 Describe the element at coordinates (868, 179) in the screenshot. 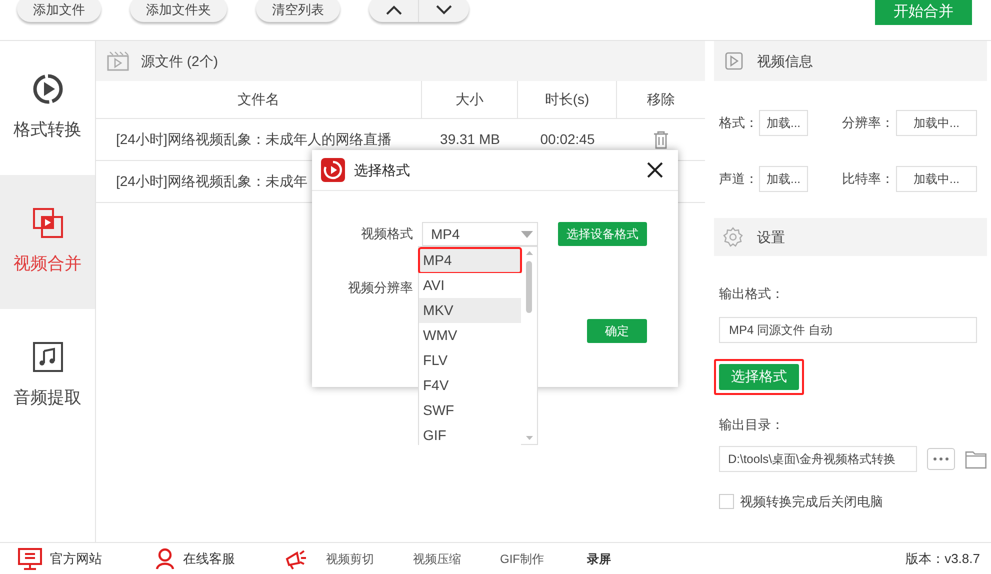

I see `info-label: 比特率：` at that location.